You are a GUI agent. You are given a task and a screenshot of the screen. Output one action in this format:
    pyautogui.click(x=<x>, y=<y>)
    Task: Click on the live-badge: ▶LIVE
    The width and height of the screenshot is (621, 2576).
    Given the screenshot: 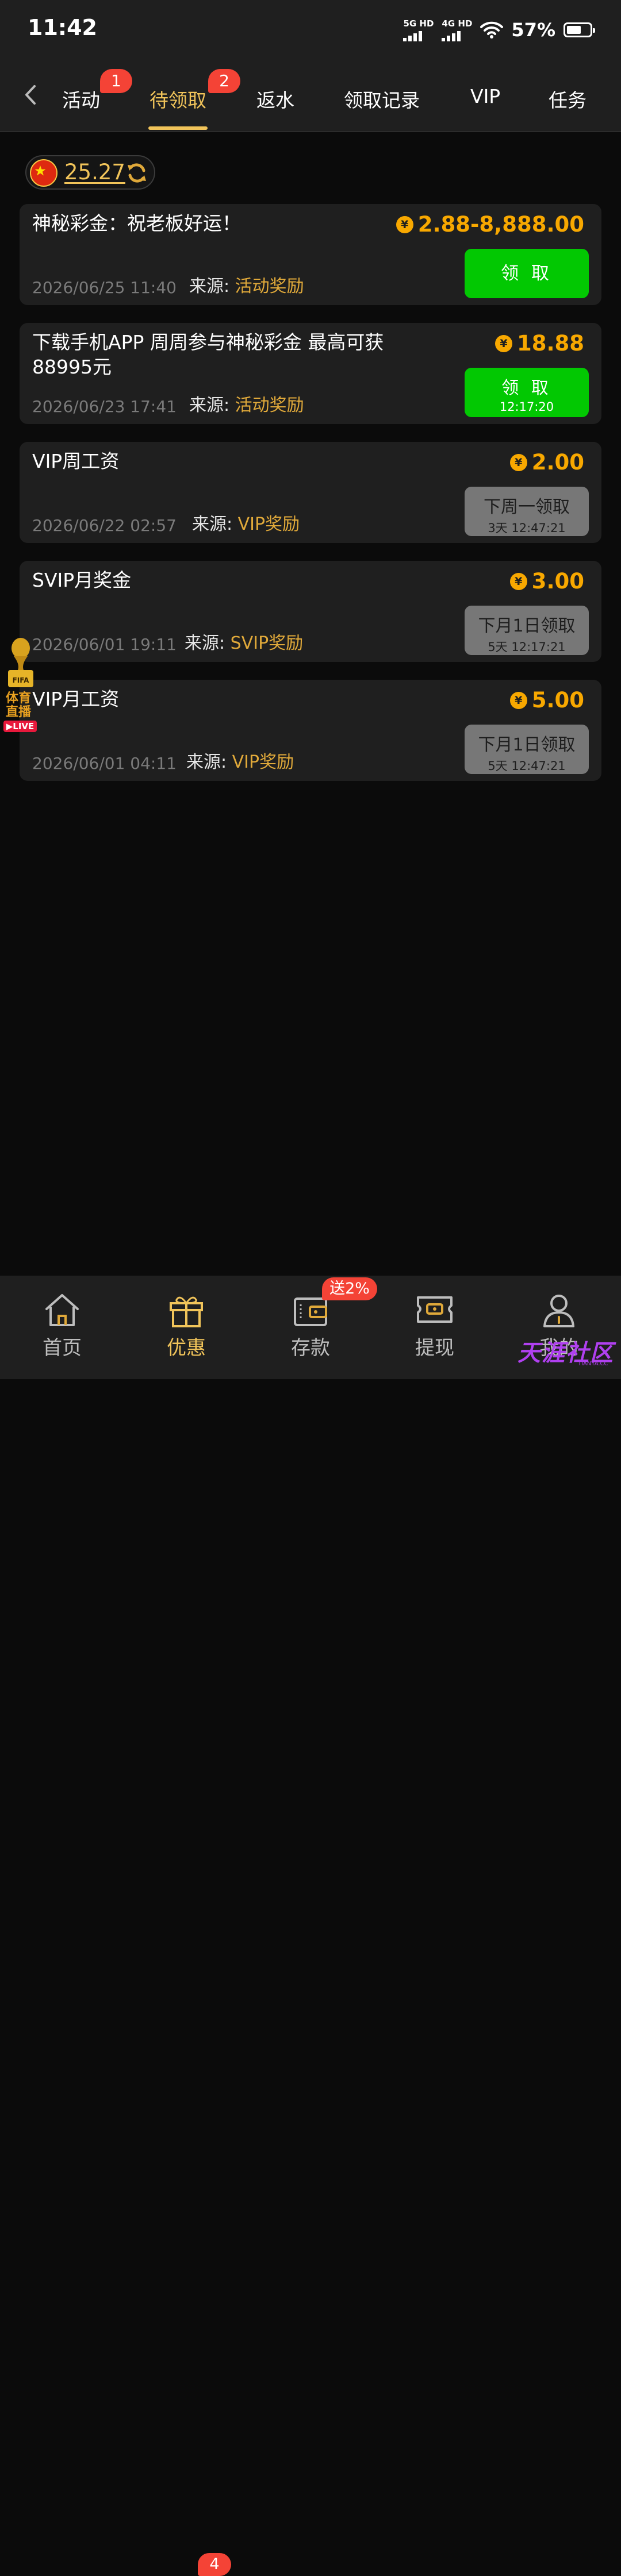 What is the action you would take?
    pyautogui.click(x=20, y=726)
    